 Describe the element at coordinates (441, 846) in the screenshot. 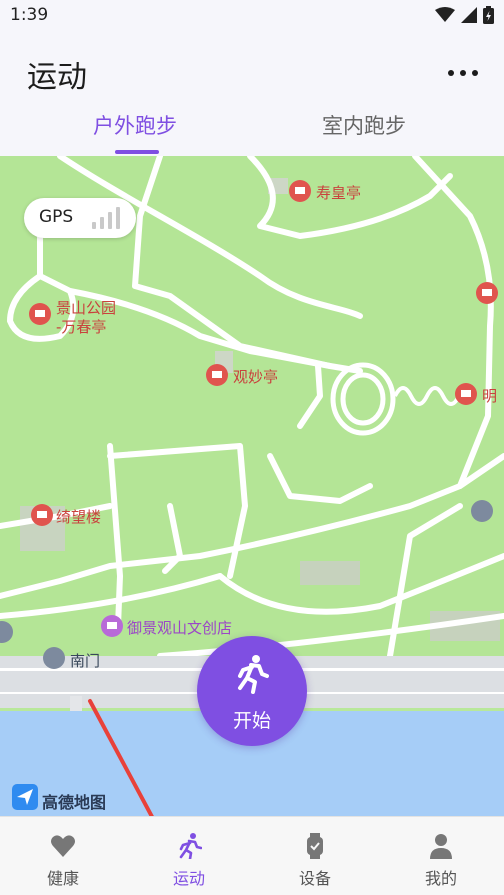

I see `person-icon` at that location.